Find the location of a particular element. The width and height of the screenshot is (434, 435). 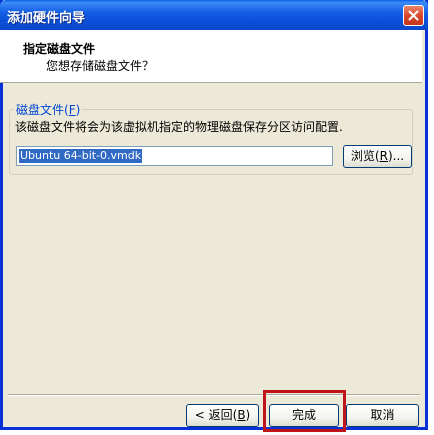

title-bar: 添加硬件向导 is located at coordinates (214, 15).